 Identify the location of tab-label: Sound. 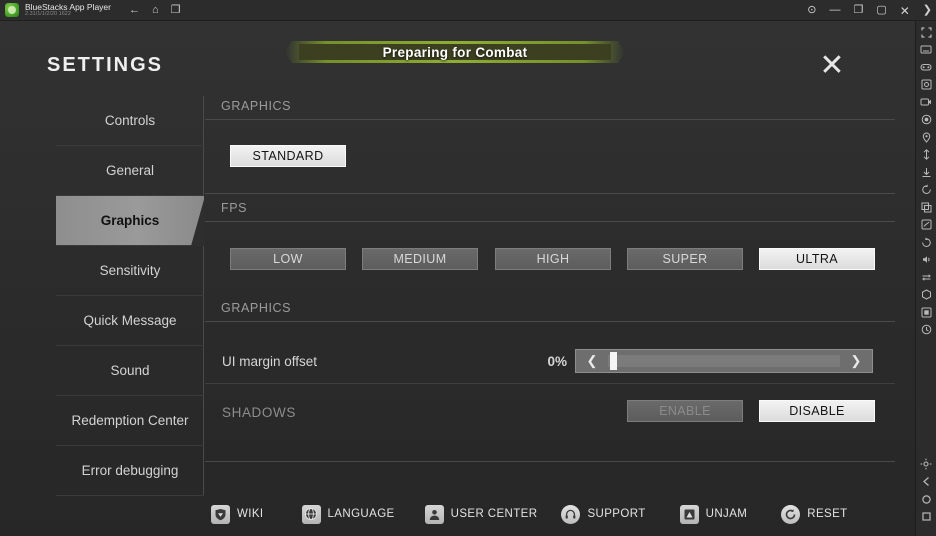
(130, 370).